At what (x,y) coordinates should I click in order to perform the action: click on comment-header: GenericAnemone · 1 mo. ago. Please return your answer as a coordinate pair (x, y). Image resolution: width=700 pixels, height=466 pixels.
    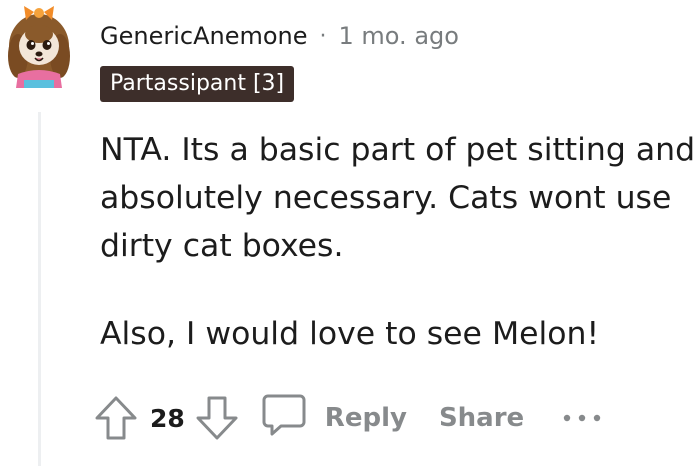
    Looking at the image, I should click on (279, 36).